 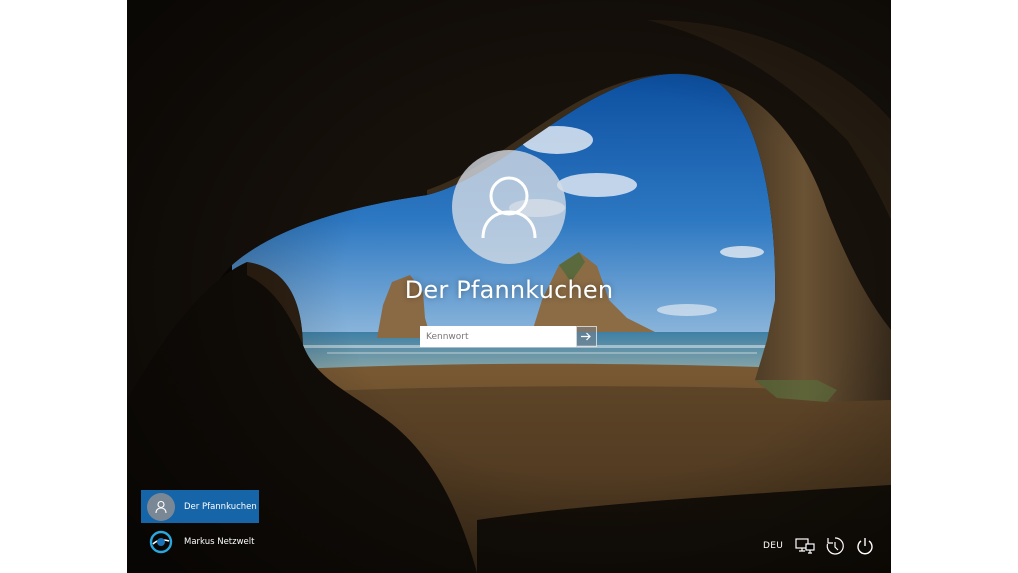 What do you see at coordinates (498, 336) in the screenshot?
I see `password-input` at bounding box center [498, 336].